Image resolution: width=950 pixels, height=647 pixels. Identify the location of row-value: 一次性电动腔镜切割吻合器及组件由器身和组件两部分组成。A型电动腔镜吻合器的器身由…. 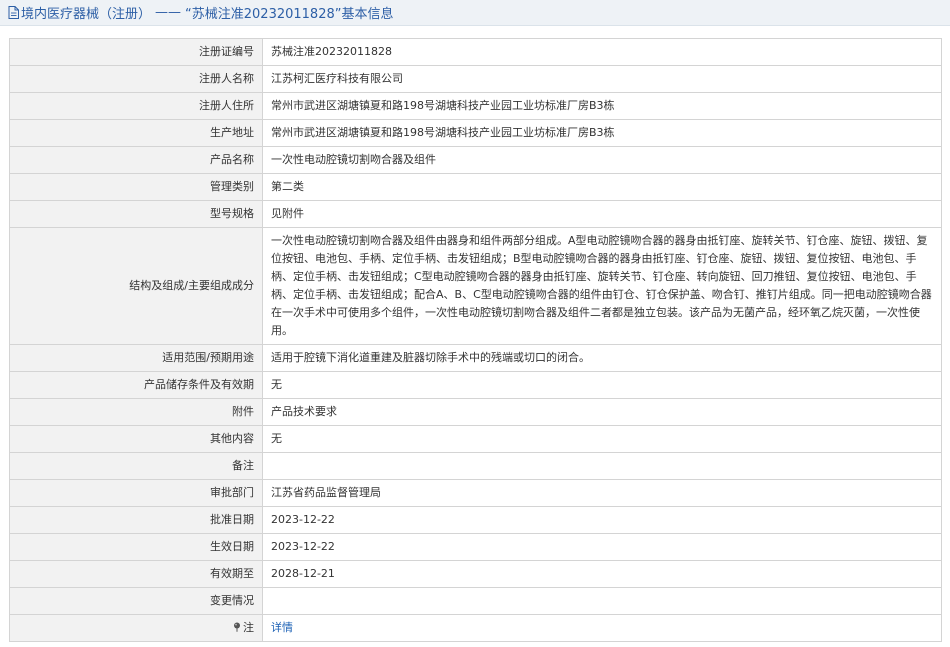
(602, 286).